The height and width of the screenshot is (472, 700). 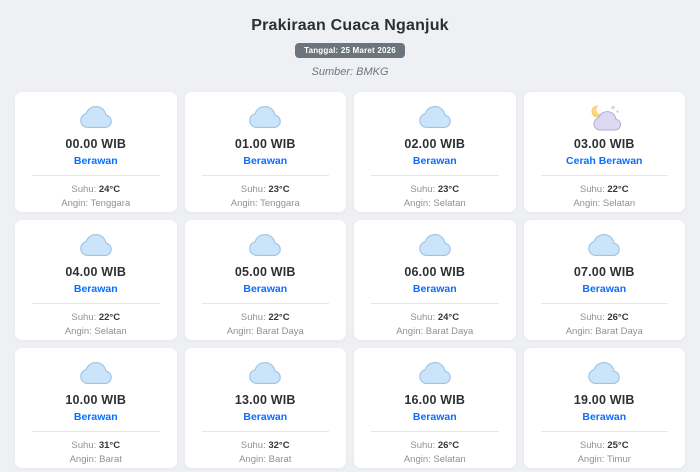 What do you see at coordinates (449, 204) in the screenshot?
I see `wind-value: Selatan` at bounding box center [449, 204].